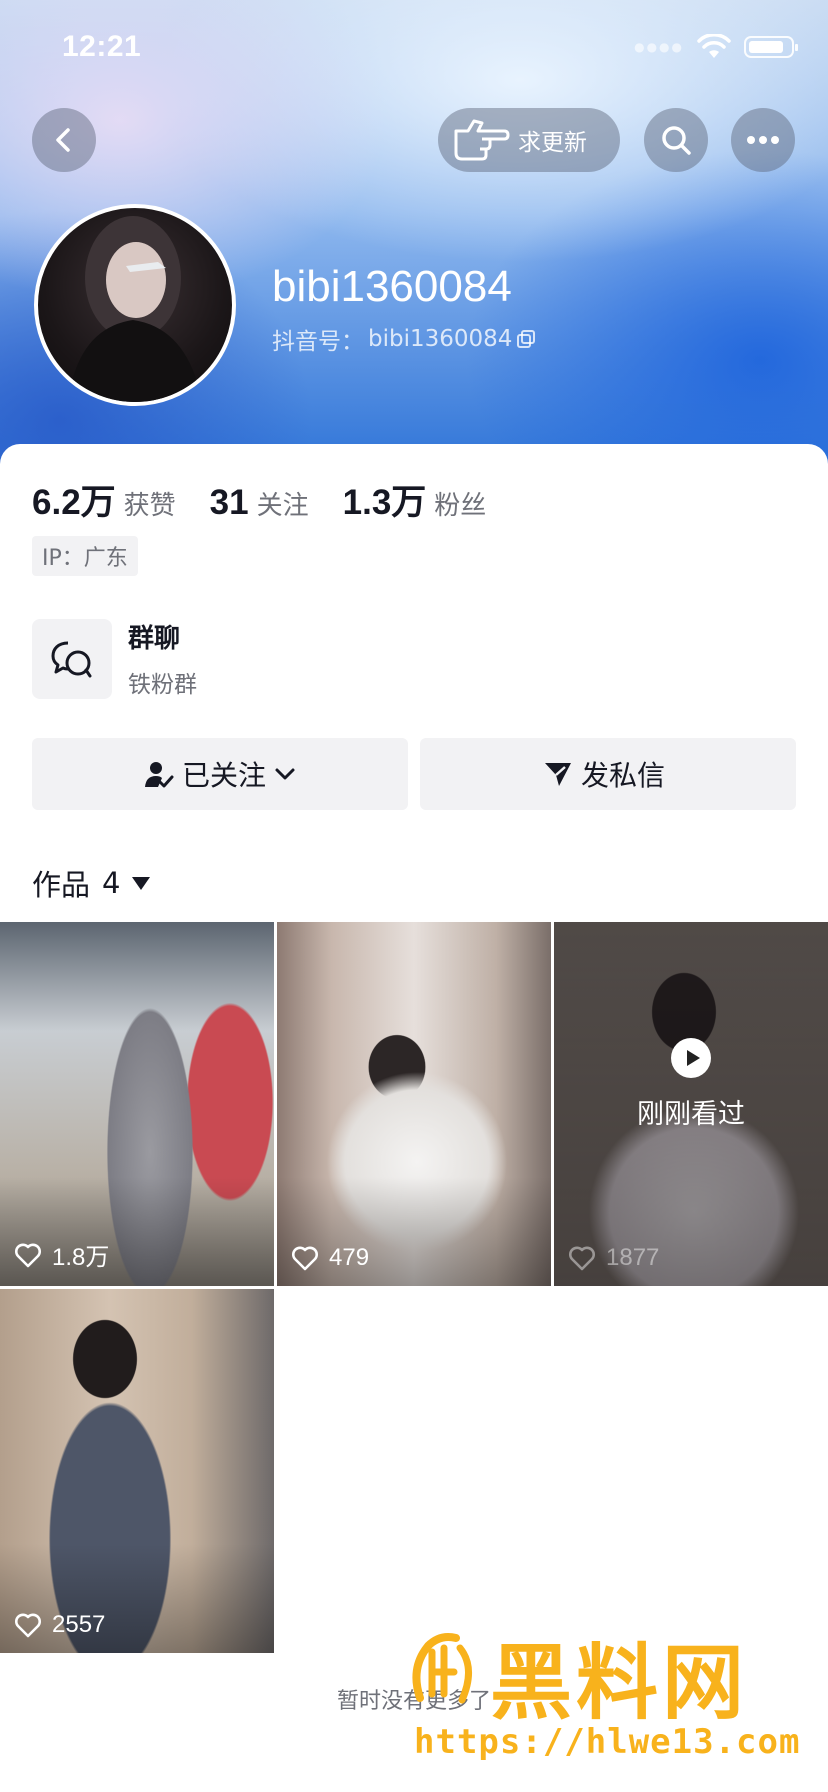 Image resolution: width=828 pixels, height=1792 pixels. What do you see at coordinates (482, 140) in the screenshot?
I see `pointing-hand-icon` at bounding box center [482, 140].